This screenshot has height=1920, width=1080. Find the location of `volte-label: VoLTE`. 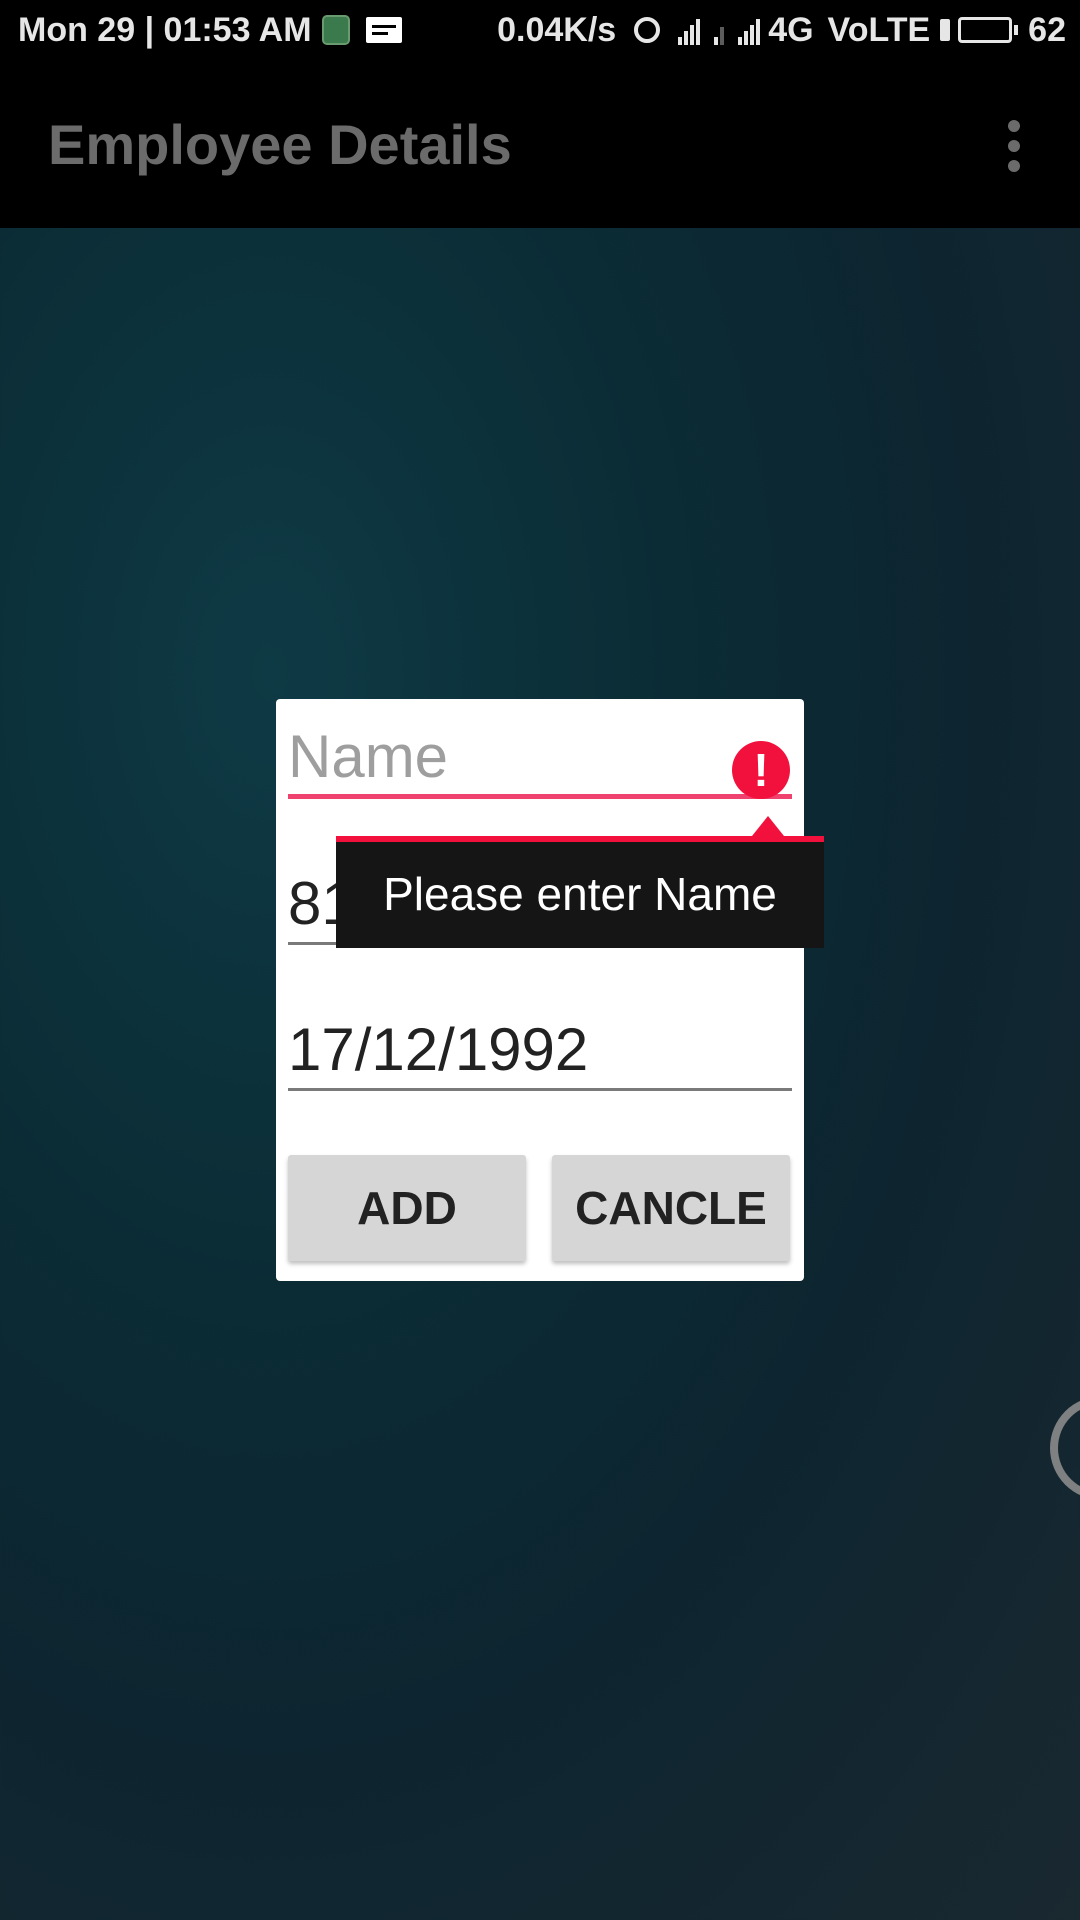

volte-label: VoLTE is located at coordinates (879, 29).